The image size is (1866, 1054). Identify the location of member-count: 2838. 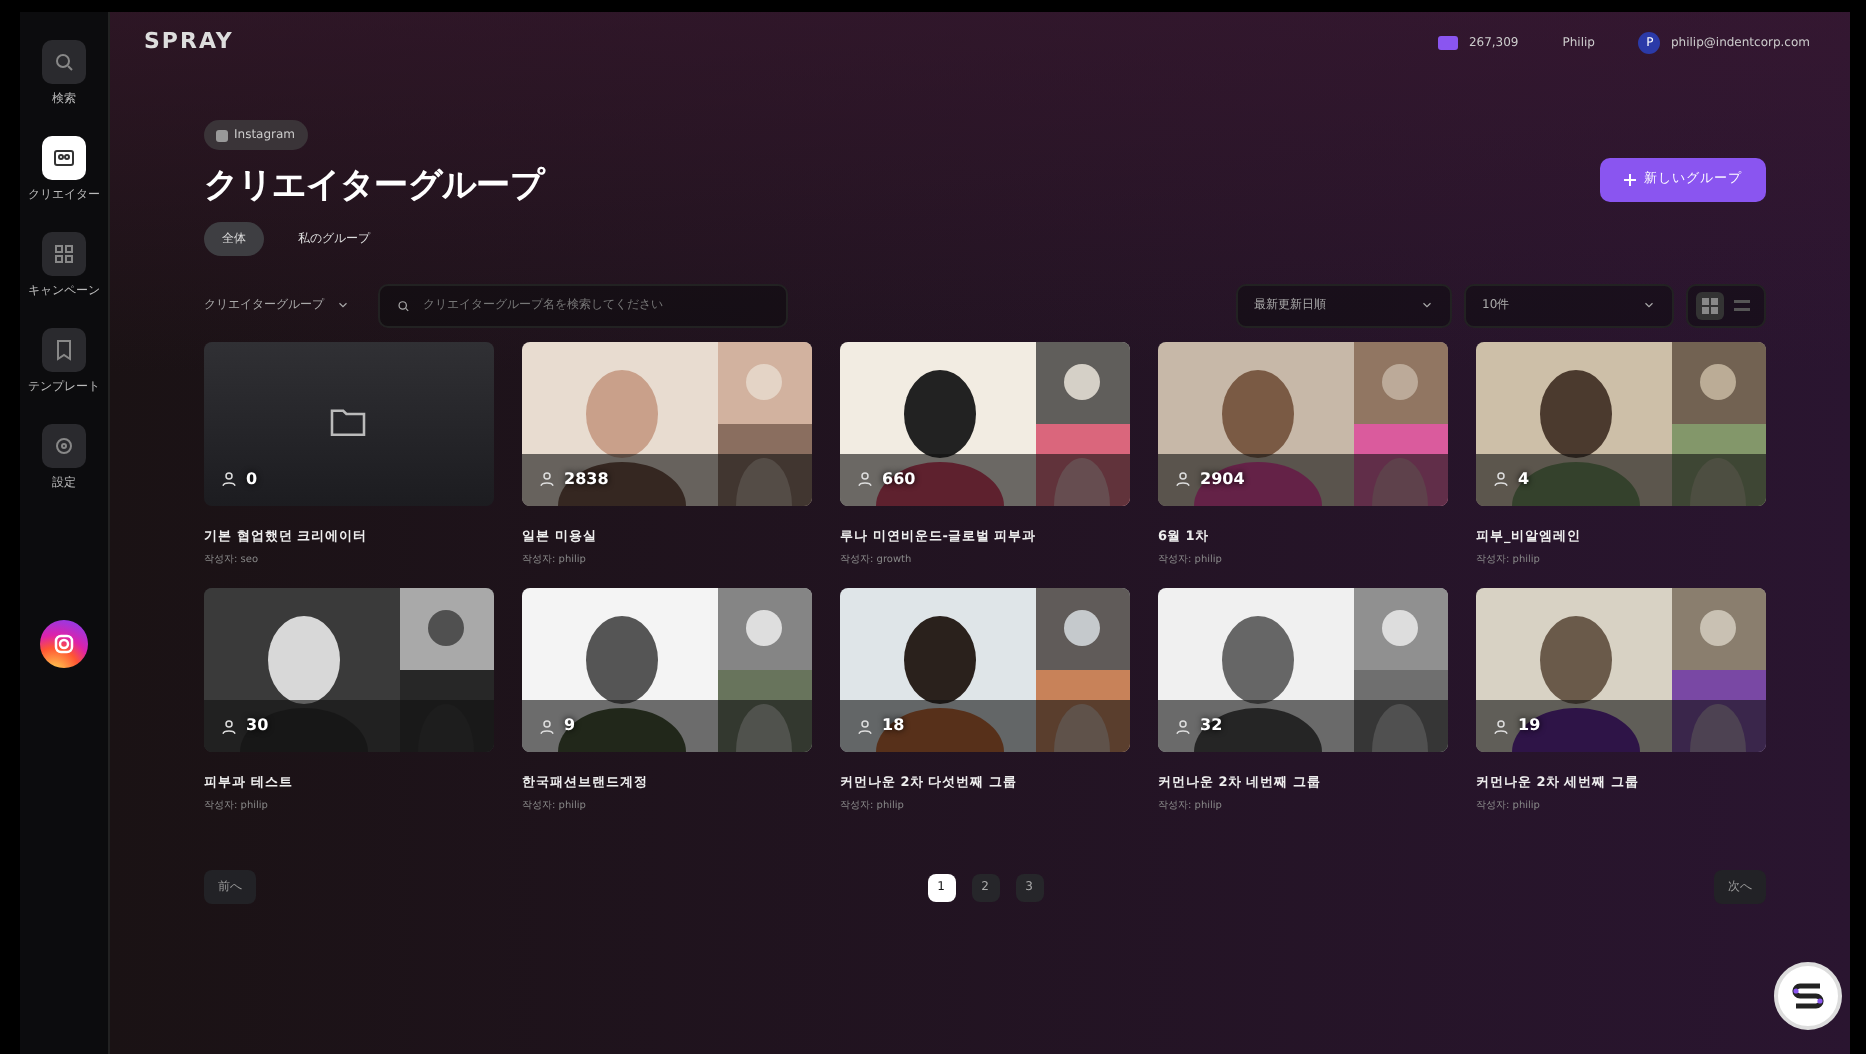
(586, 479).